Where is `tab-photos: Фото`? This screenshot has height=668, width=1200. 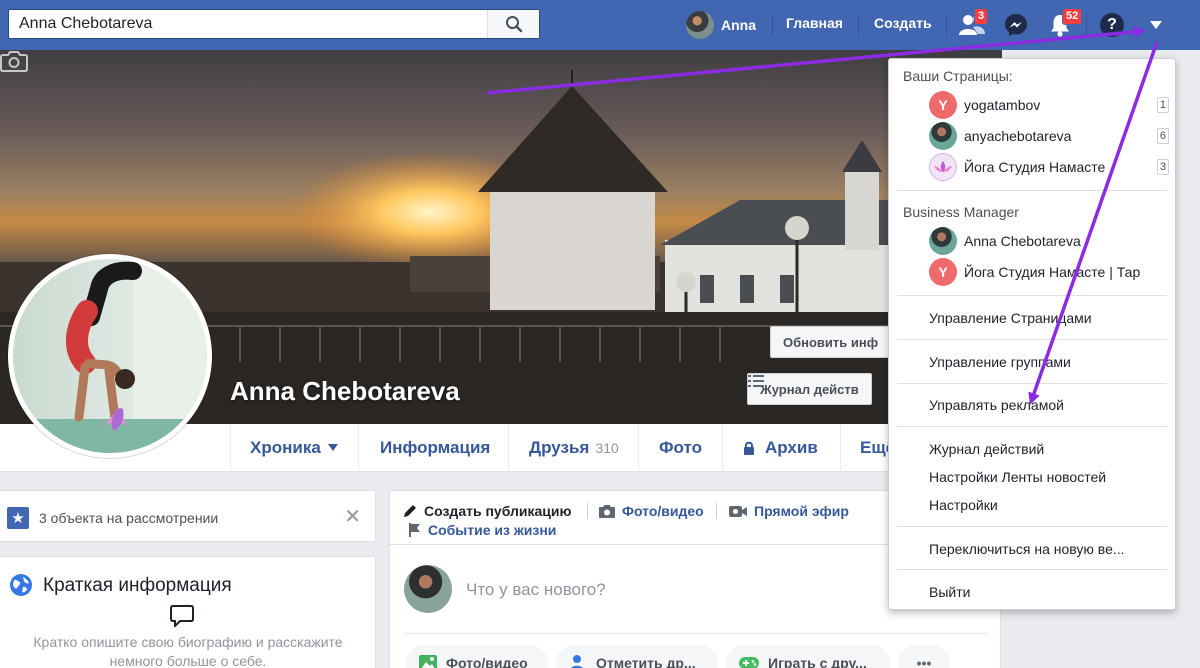 tab-photos: Фото is located at coordinates (680, 448).